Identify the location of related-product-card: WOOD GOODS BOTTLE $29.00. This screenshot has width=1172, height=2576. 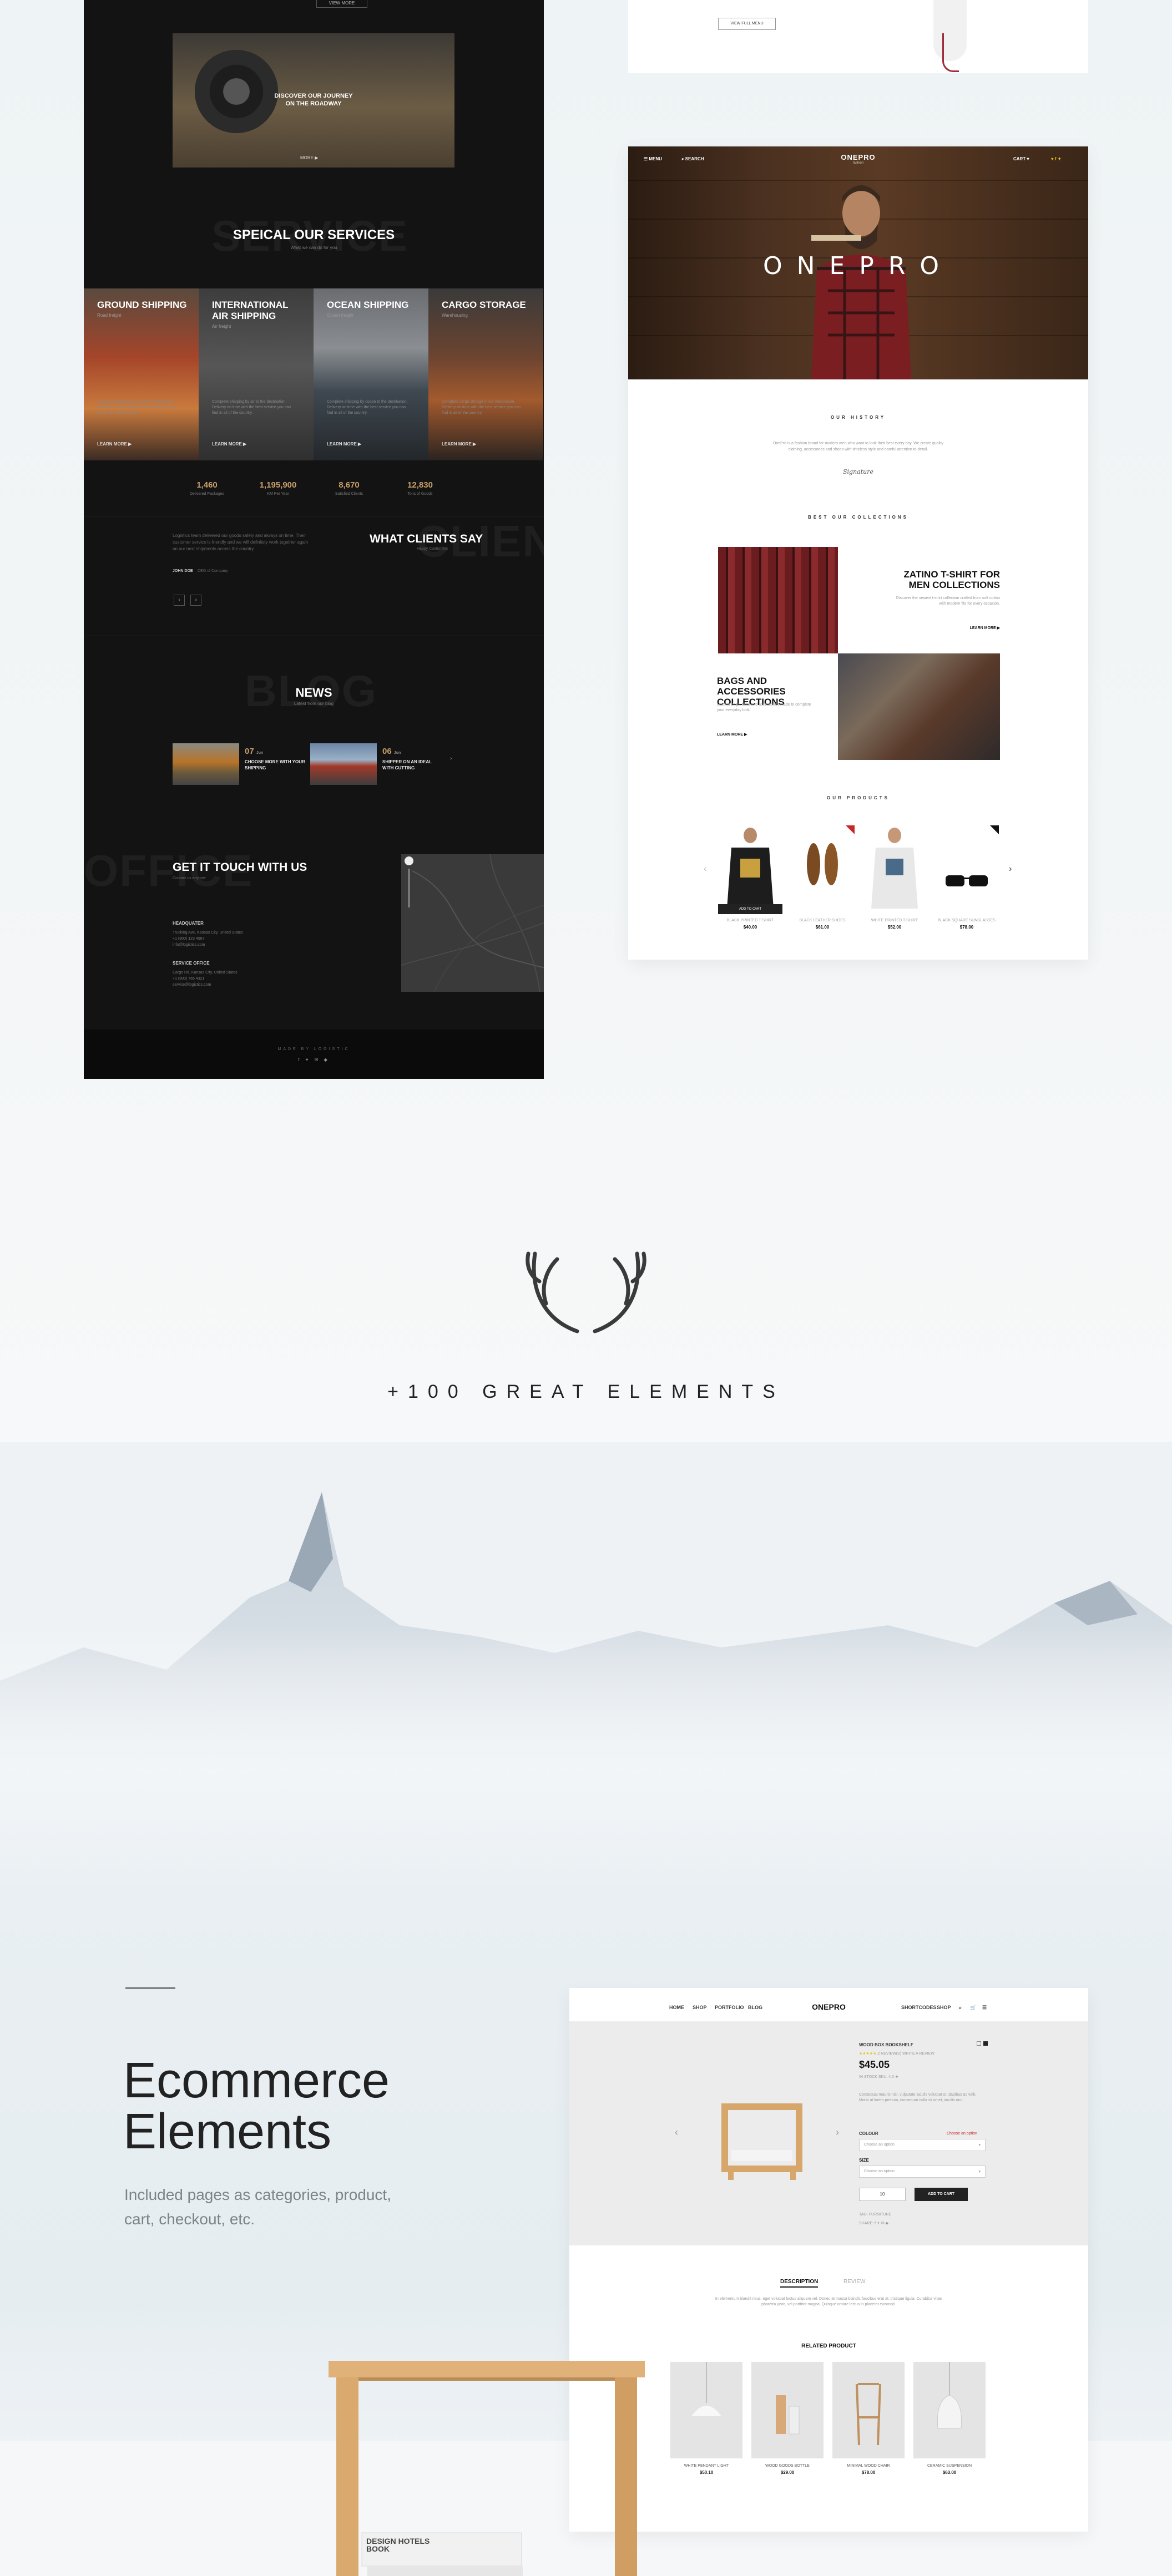
(787, 2418).